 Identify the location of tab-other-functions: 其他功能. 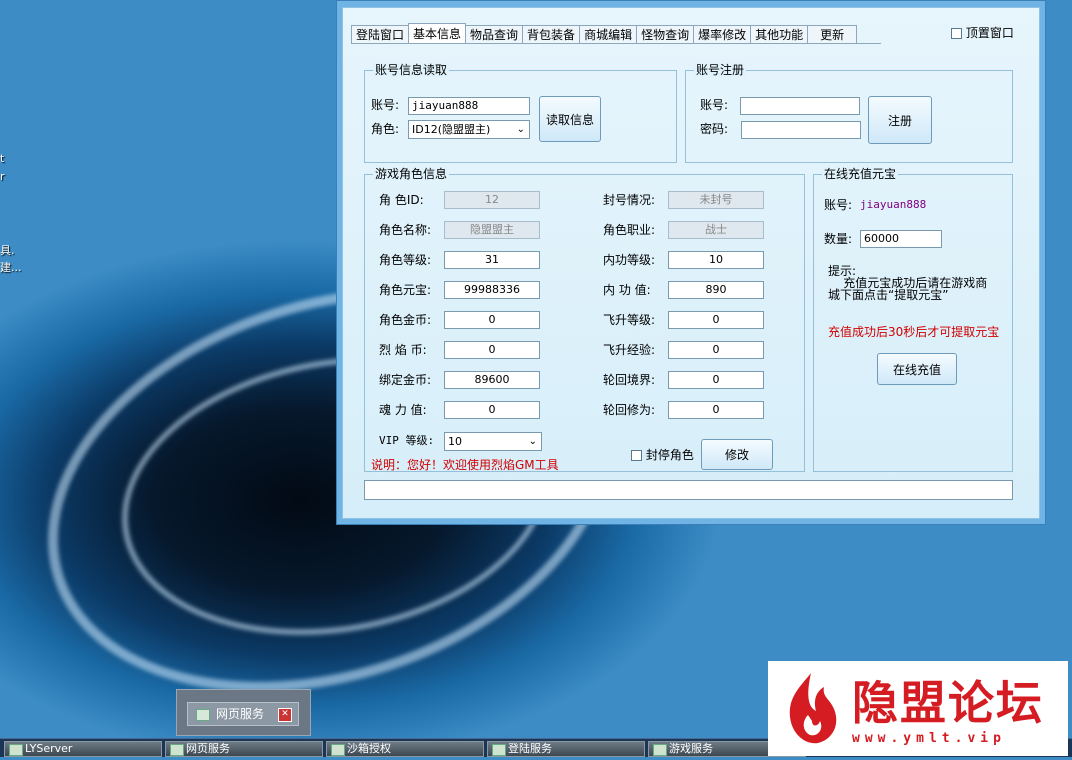
(779, 34).